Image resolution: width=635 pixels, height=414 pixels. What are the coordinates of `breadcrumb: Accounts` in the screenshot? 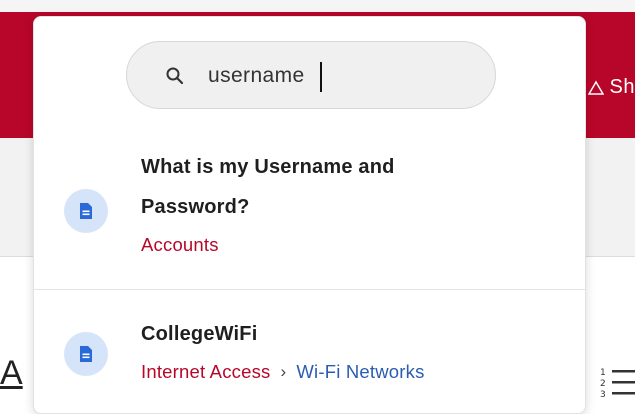 It's located at (180, 245).